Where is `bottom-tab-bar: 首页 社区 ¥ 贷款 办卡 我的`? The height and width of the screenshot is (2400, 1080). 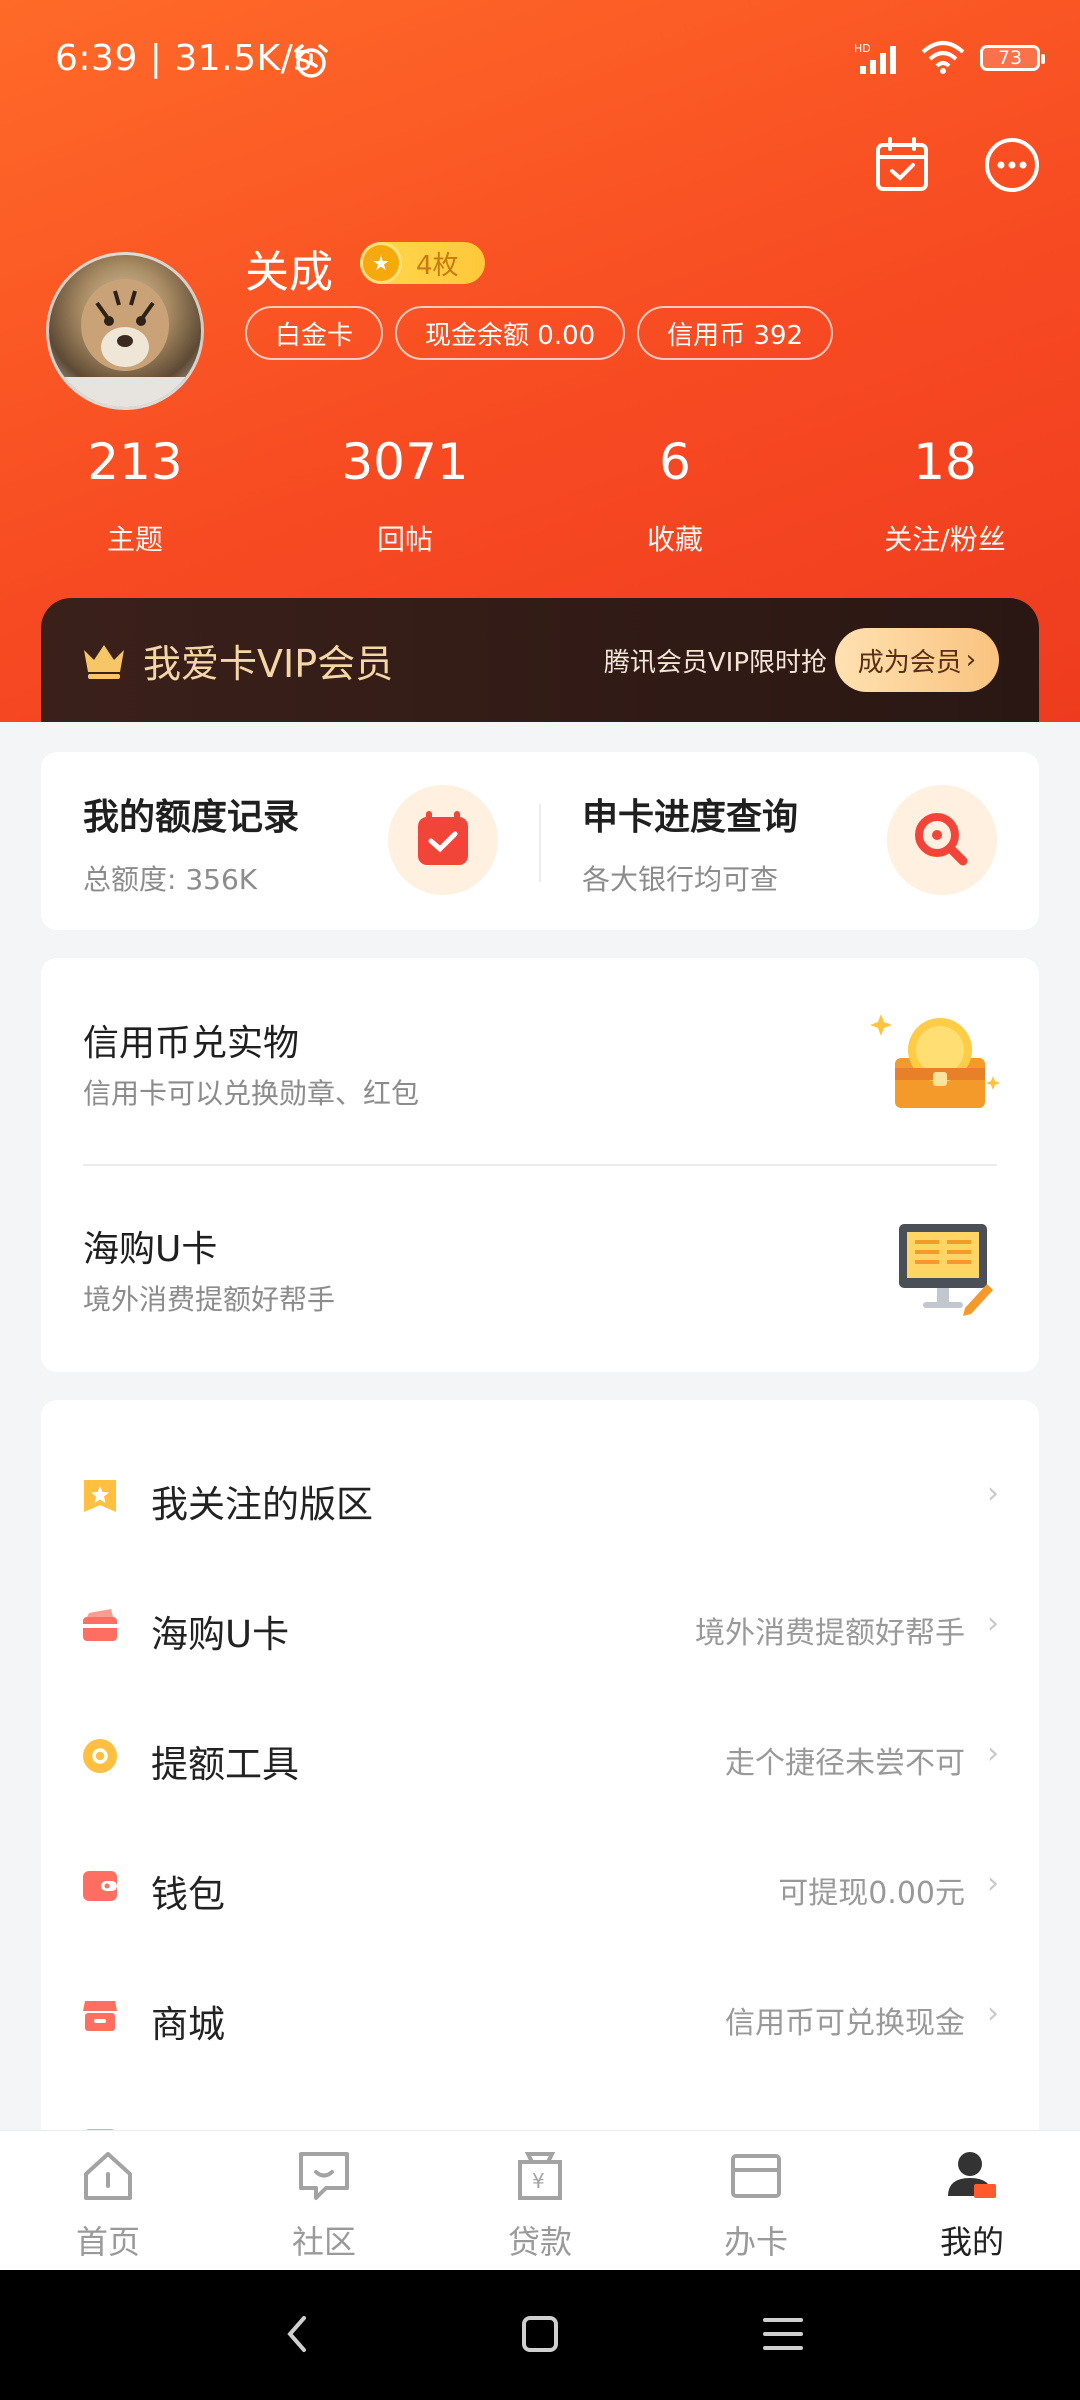
bottom-tab-bar: 首页 社区 ¥ 贷款 办卡 我的 is located at coordinates (540, 2200).